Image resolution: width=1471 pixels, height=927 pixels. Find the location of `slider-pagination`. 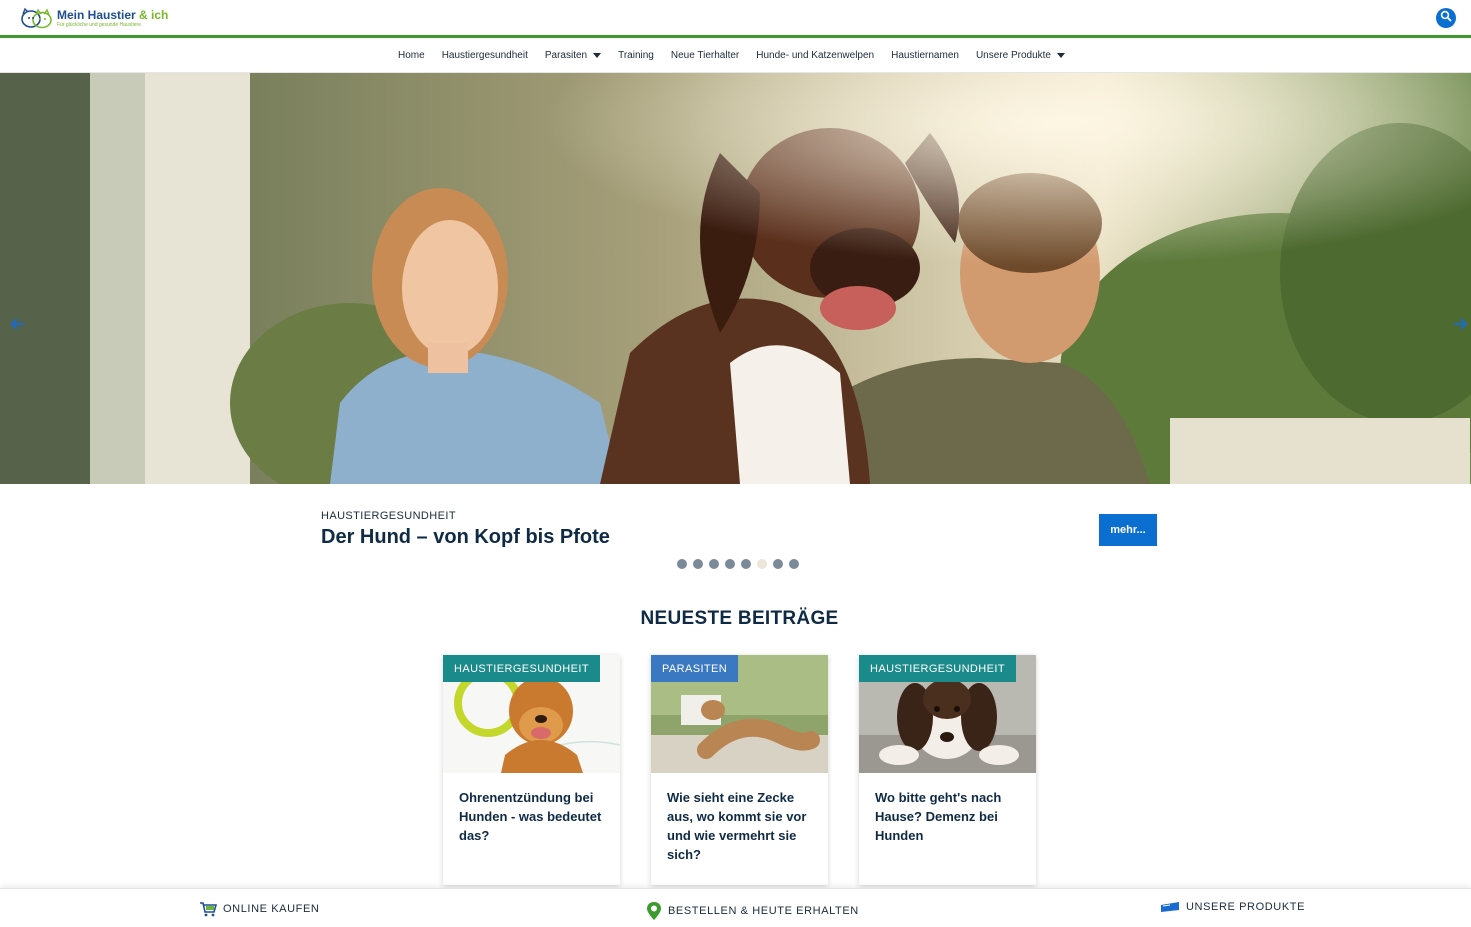

slider-pagination is located at coordinates (738, 564).